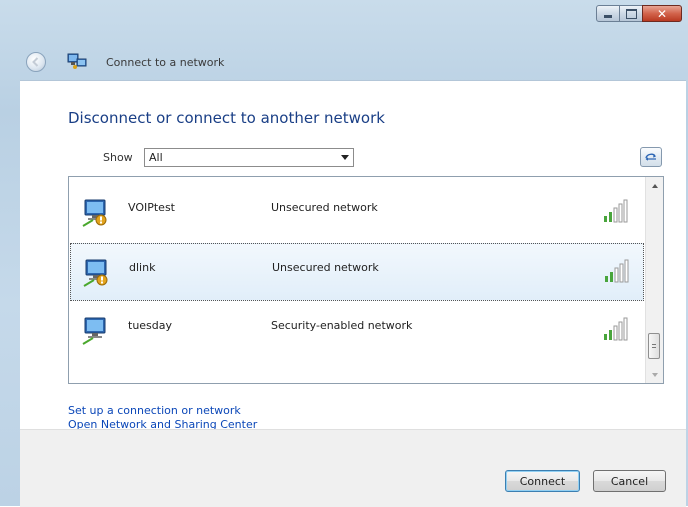 The image size is (688, 507). I want to click on scroll-down-button, so click(654, 374).